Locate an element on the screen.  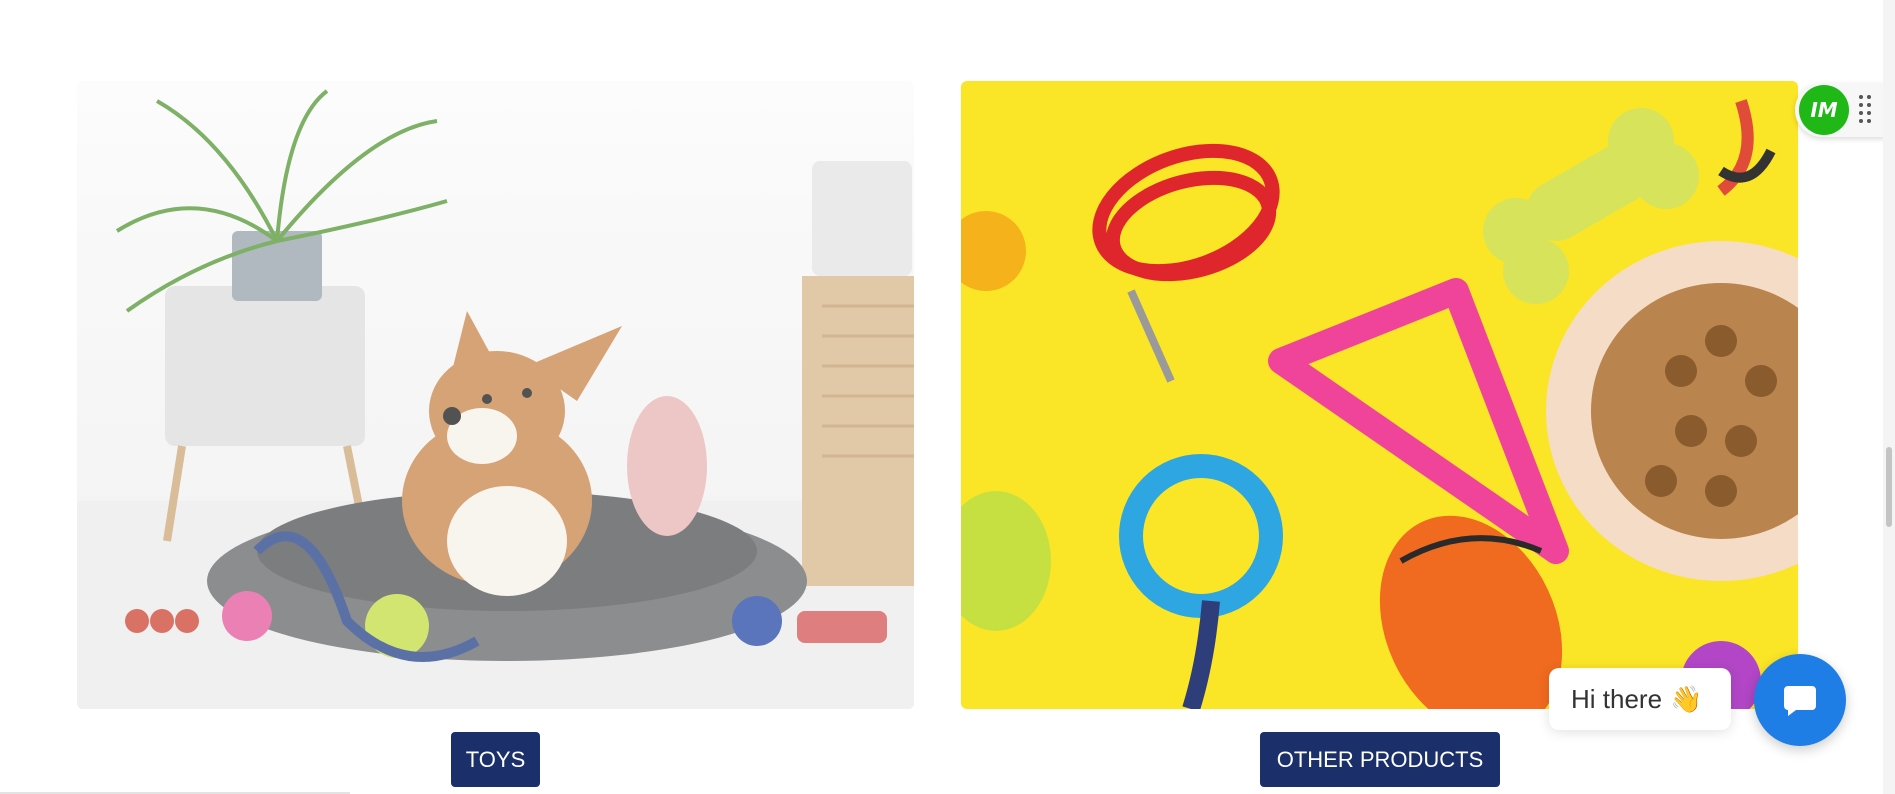
im-floating-widget: IM is located at coordinates (1840, 110).